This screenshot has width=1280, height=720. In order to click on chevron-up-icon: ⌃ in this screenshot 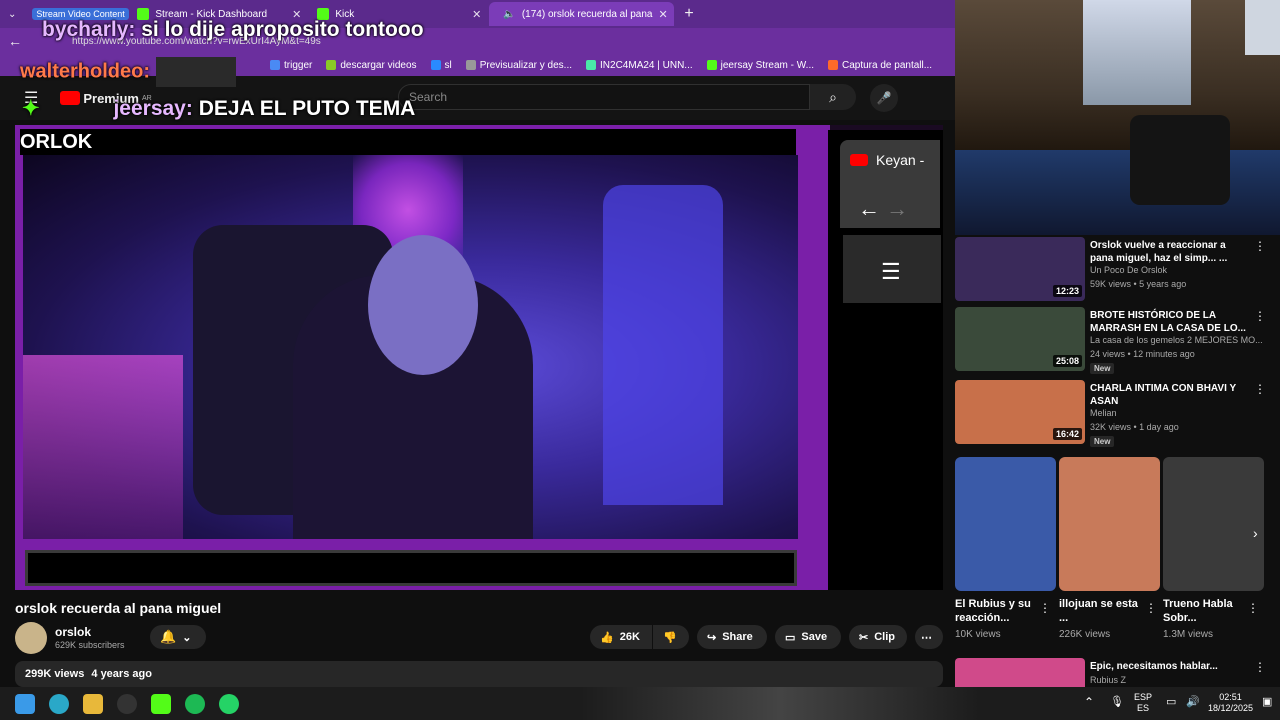, I will do `click(1089, 702)`.